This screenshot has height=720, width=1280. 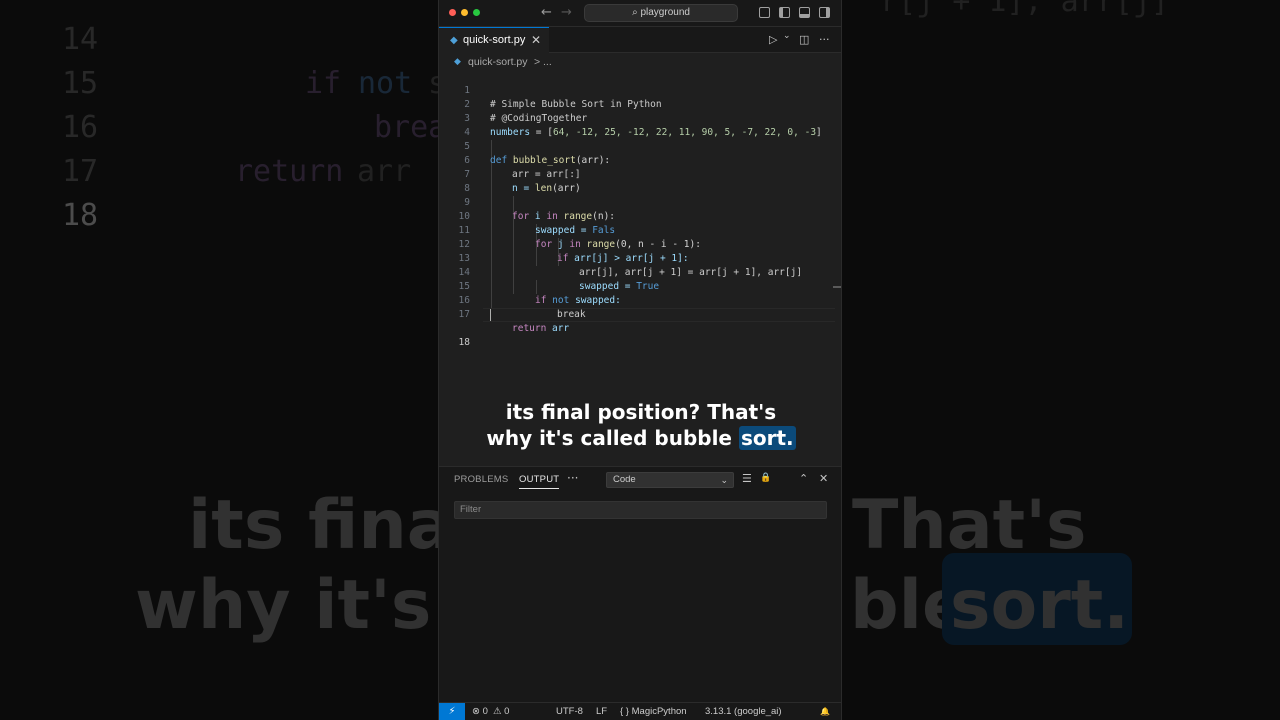 What do you see at coordinates (640, 300) in the screenshot?
I see `code-line: 16 break` at bounding box center [640, 300].